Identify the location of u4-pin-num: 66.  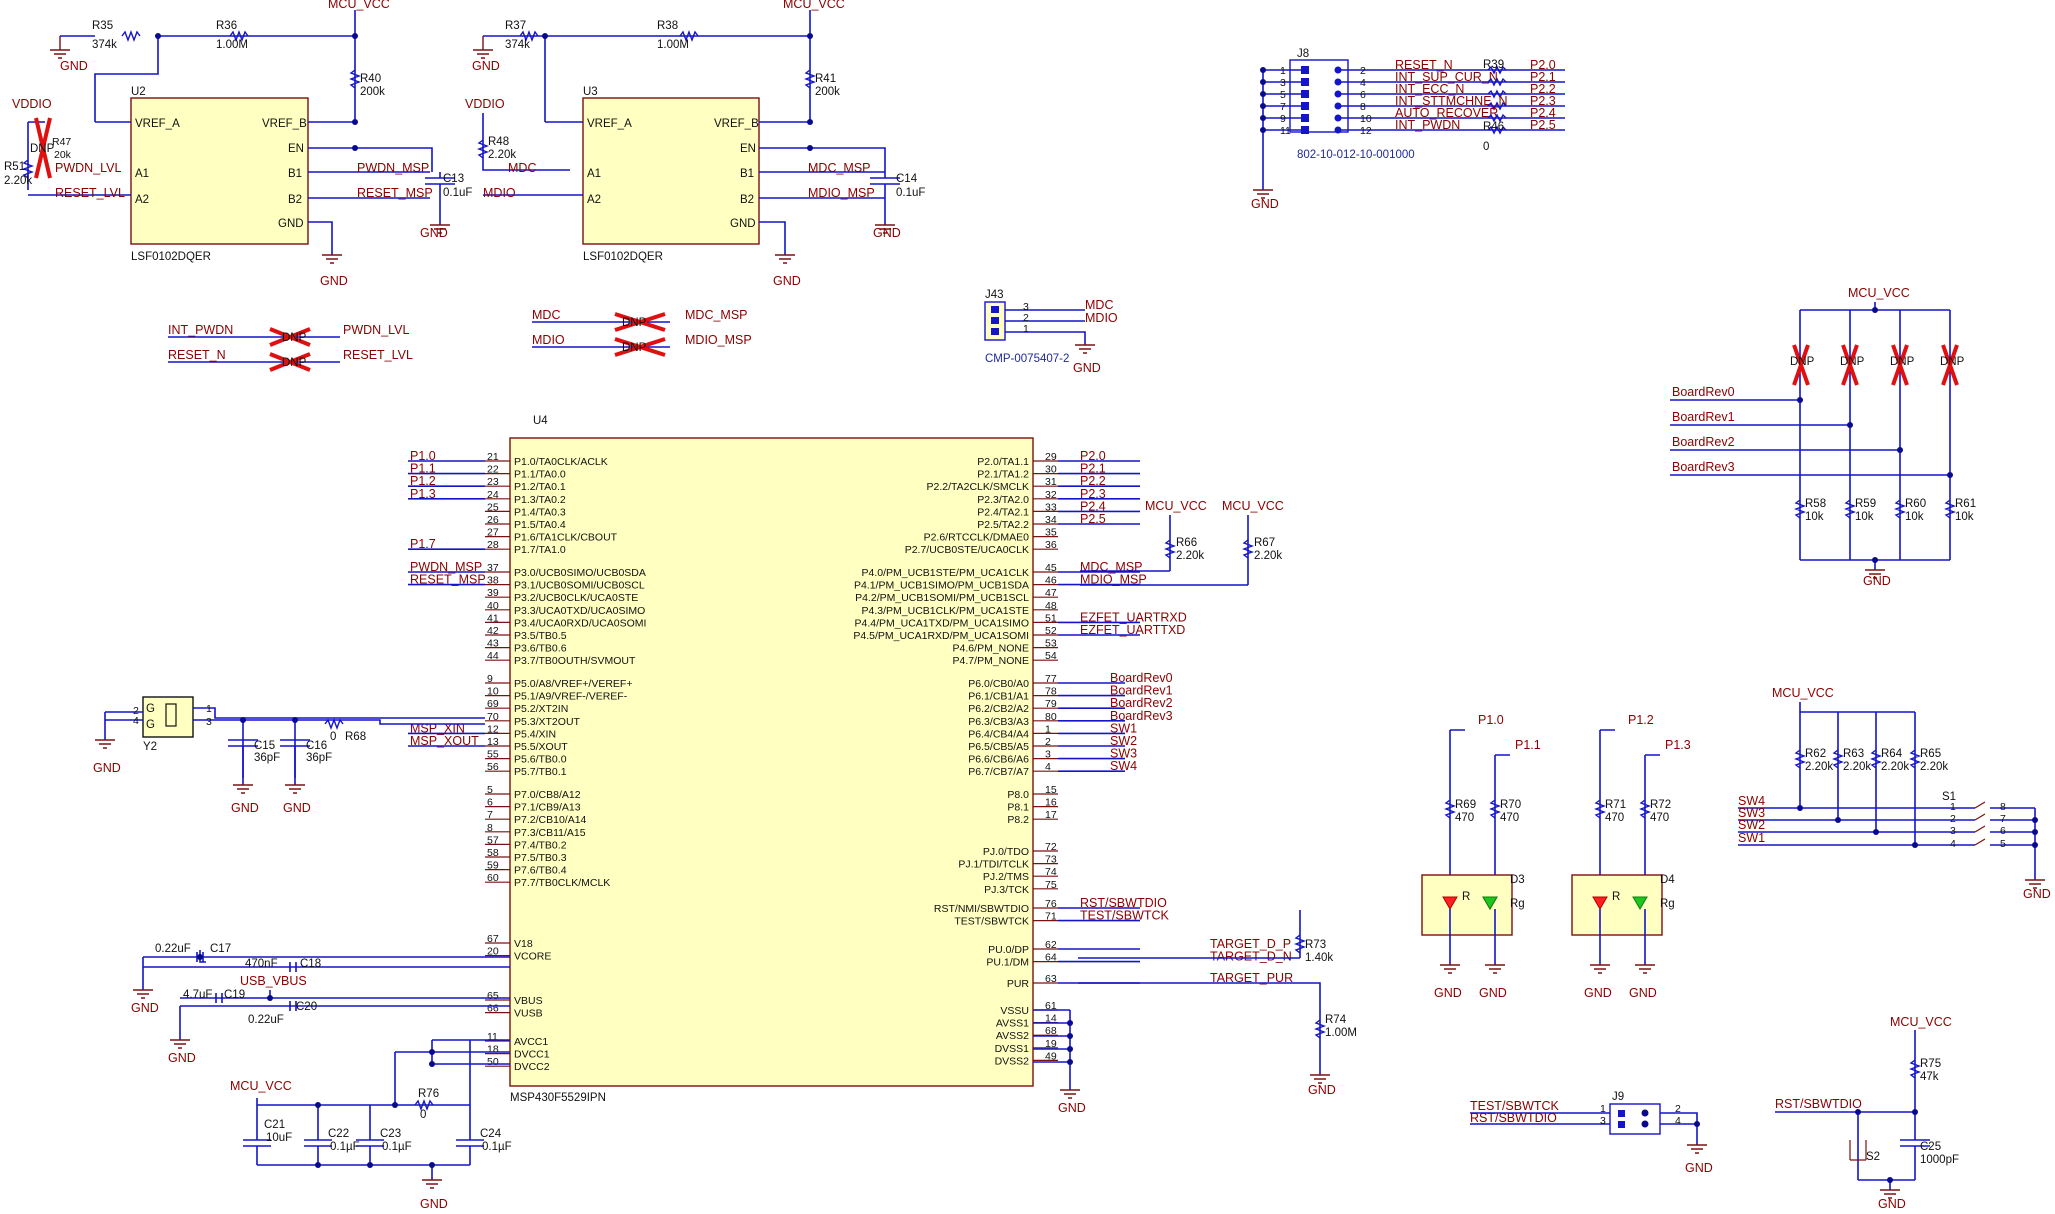
(493, 1009).